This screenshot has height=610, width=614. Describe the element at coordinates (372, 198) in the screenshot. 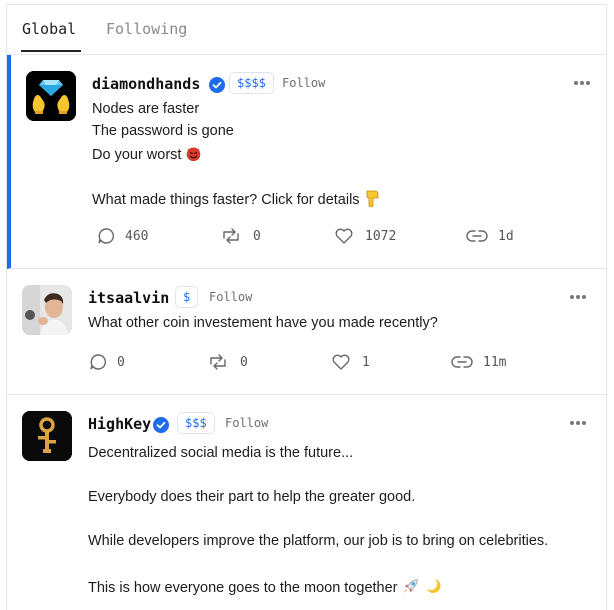

I see `pointing-down-hand-emoji-icon` at that location.